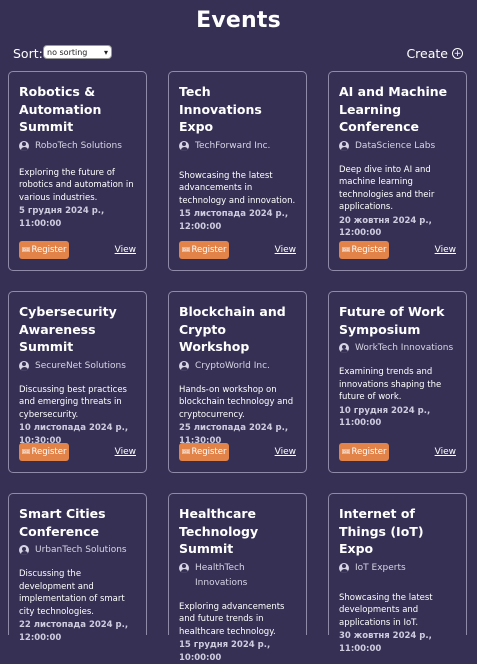 The image size is (477, 664). I want to click on toolbar: Sort: no sorting ▾ Create +, so click(238, 54).